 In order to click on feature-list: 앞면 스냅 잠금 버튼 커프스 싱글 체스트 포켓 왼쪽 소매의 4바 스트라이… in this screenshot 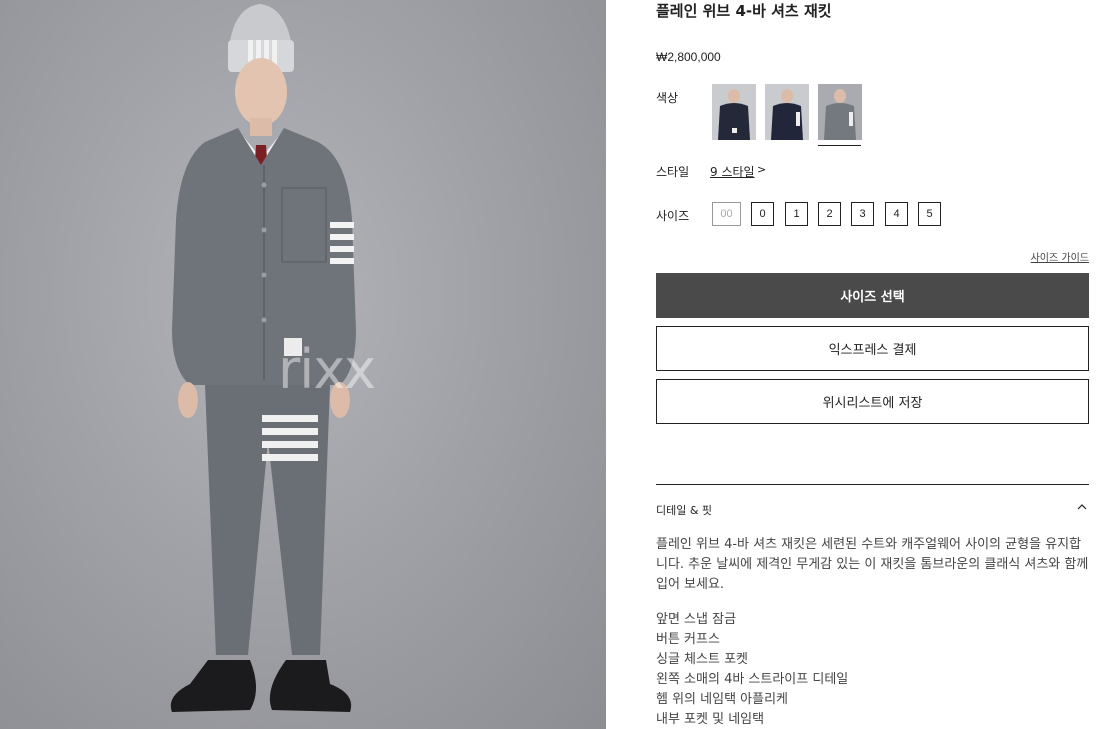, I will do `click(752, 669)`.